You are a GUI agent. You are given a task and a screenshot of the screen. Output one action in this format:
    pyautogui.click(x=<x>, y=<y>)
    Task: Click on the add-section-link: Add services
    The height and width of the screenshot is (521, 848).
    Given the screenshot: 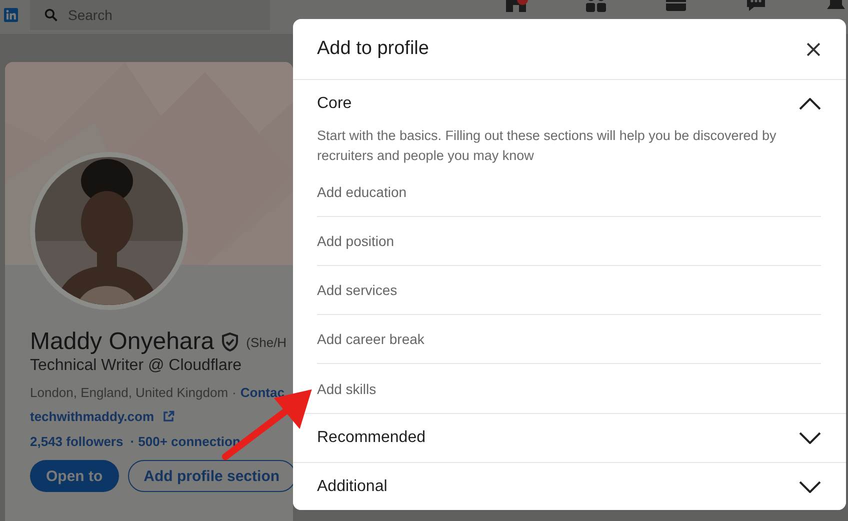 What is the action you would take?
    pyautogui.click(x=569, y=290)
    